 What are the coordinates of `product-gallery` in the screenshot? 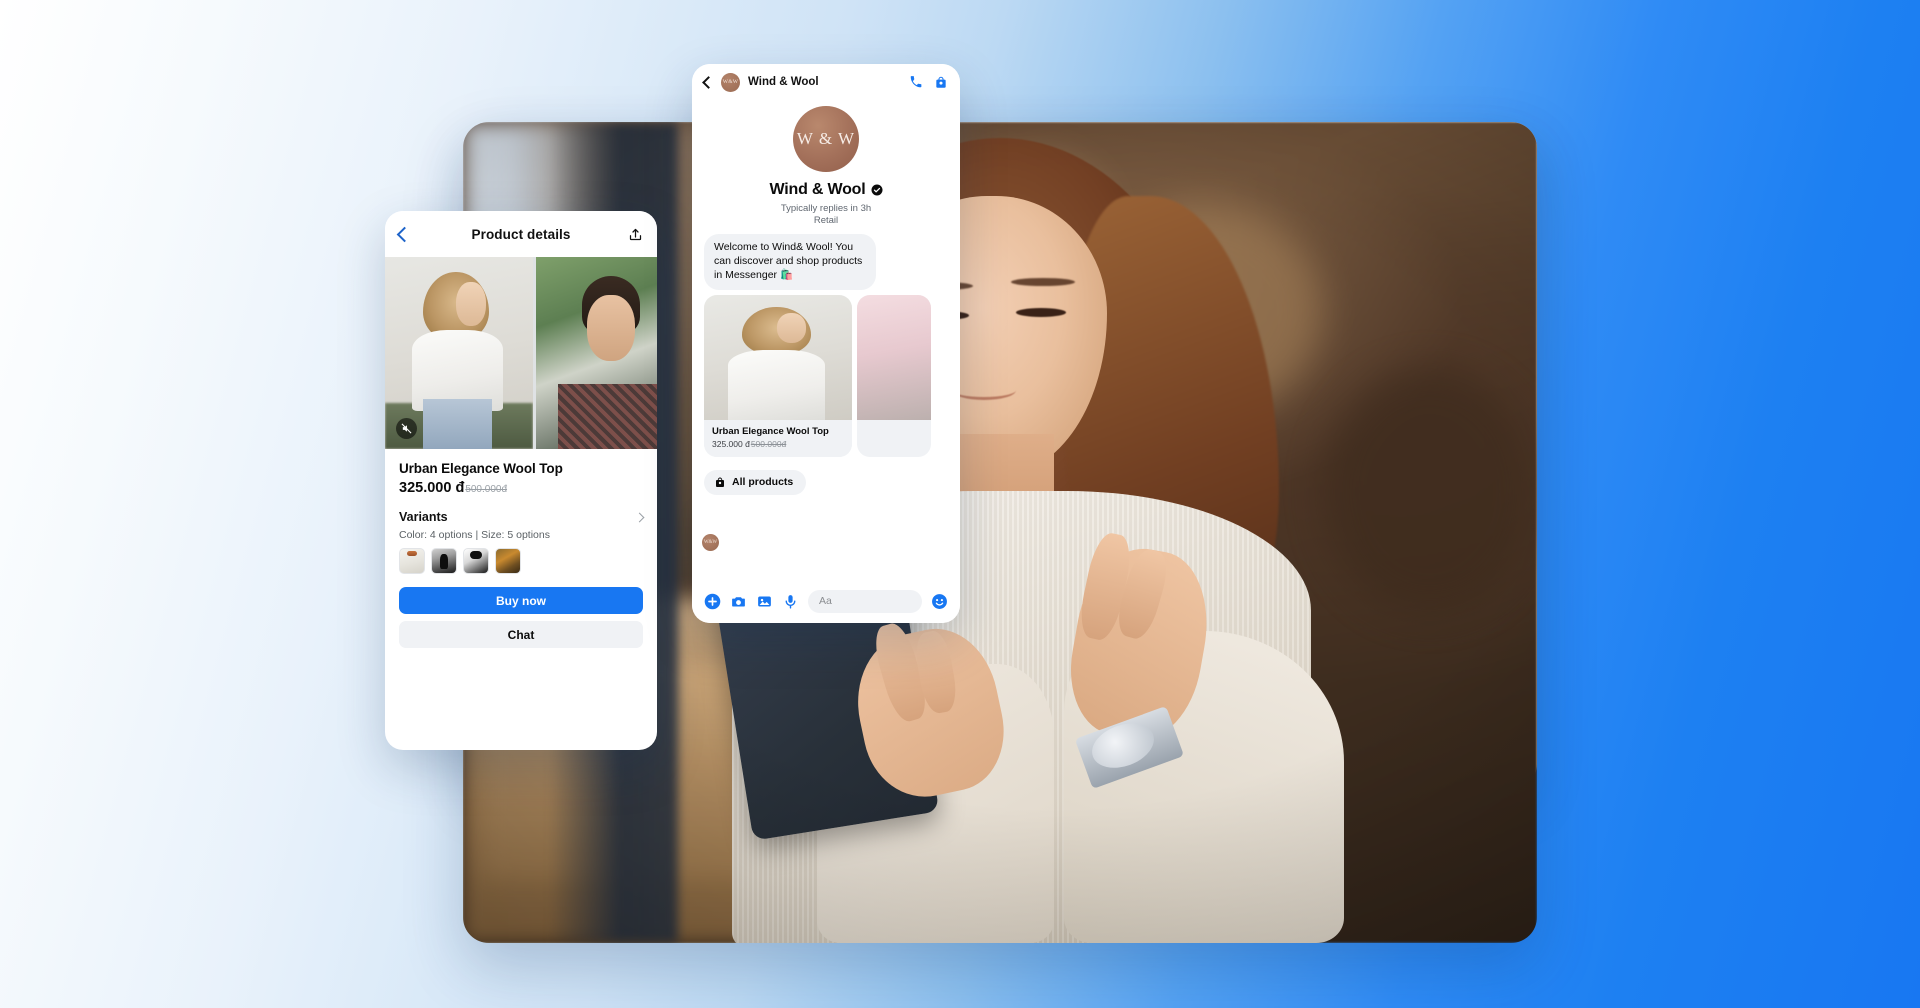 It's located at (521, 353).